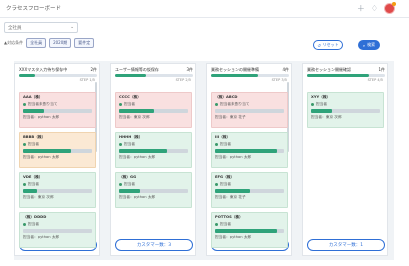 This screenshot has width=409, height=266. I want to click on column-header: XXXマスタ入力待ち保存中 2件, so click(58, 70).